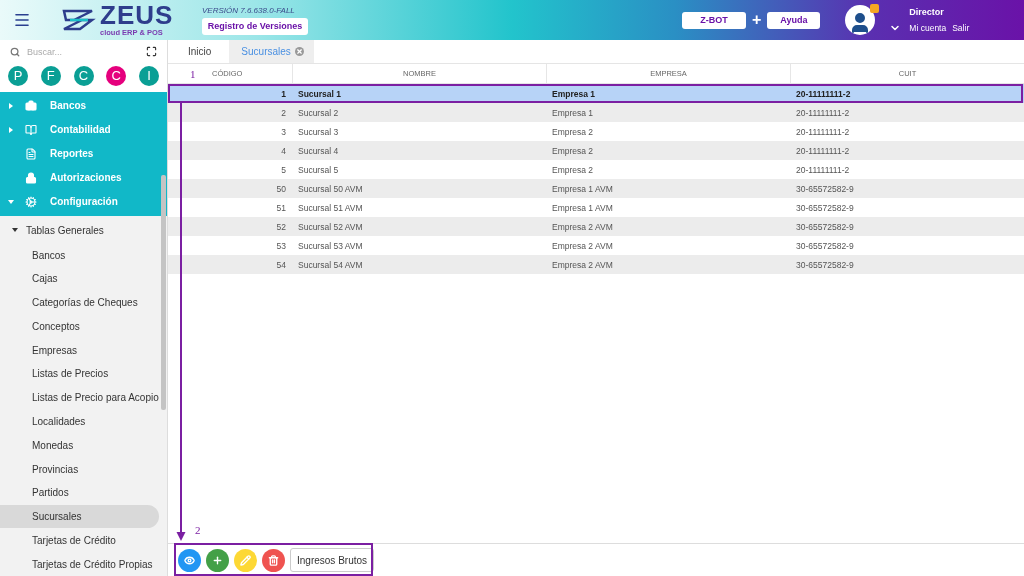 The image size is (1024, 576). Describe the element at coordinates (163, 292) in the screenshot. I see `scrollbar-thumb` at that location.